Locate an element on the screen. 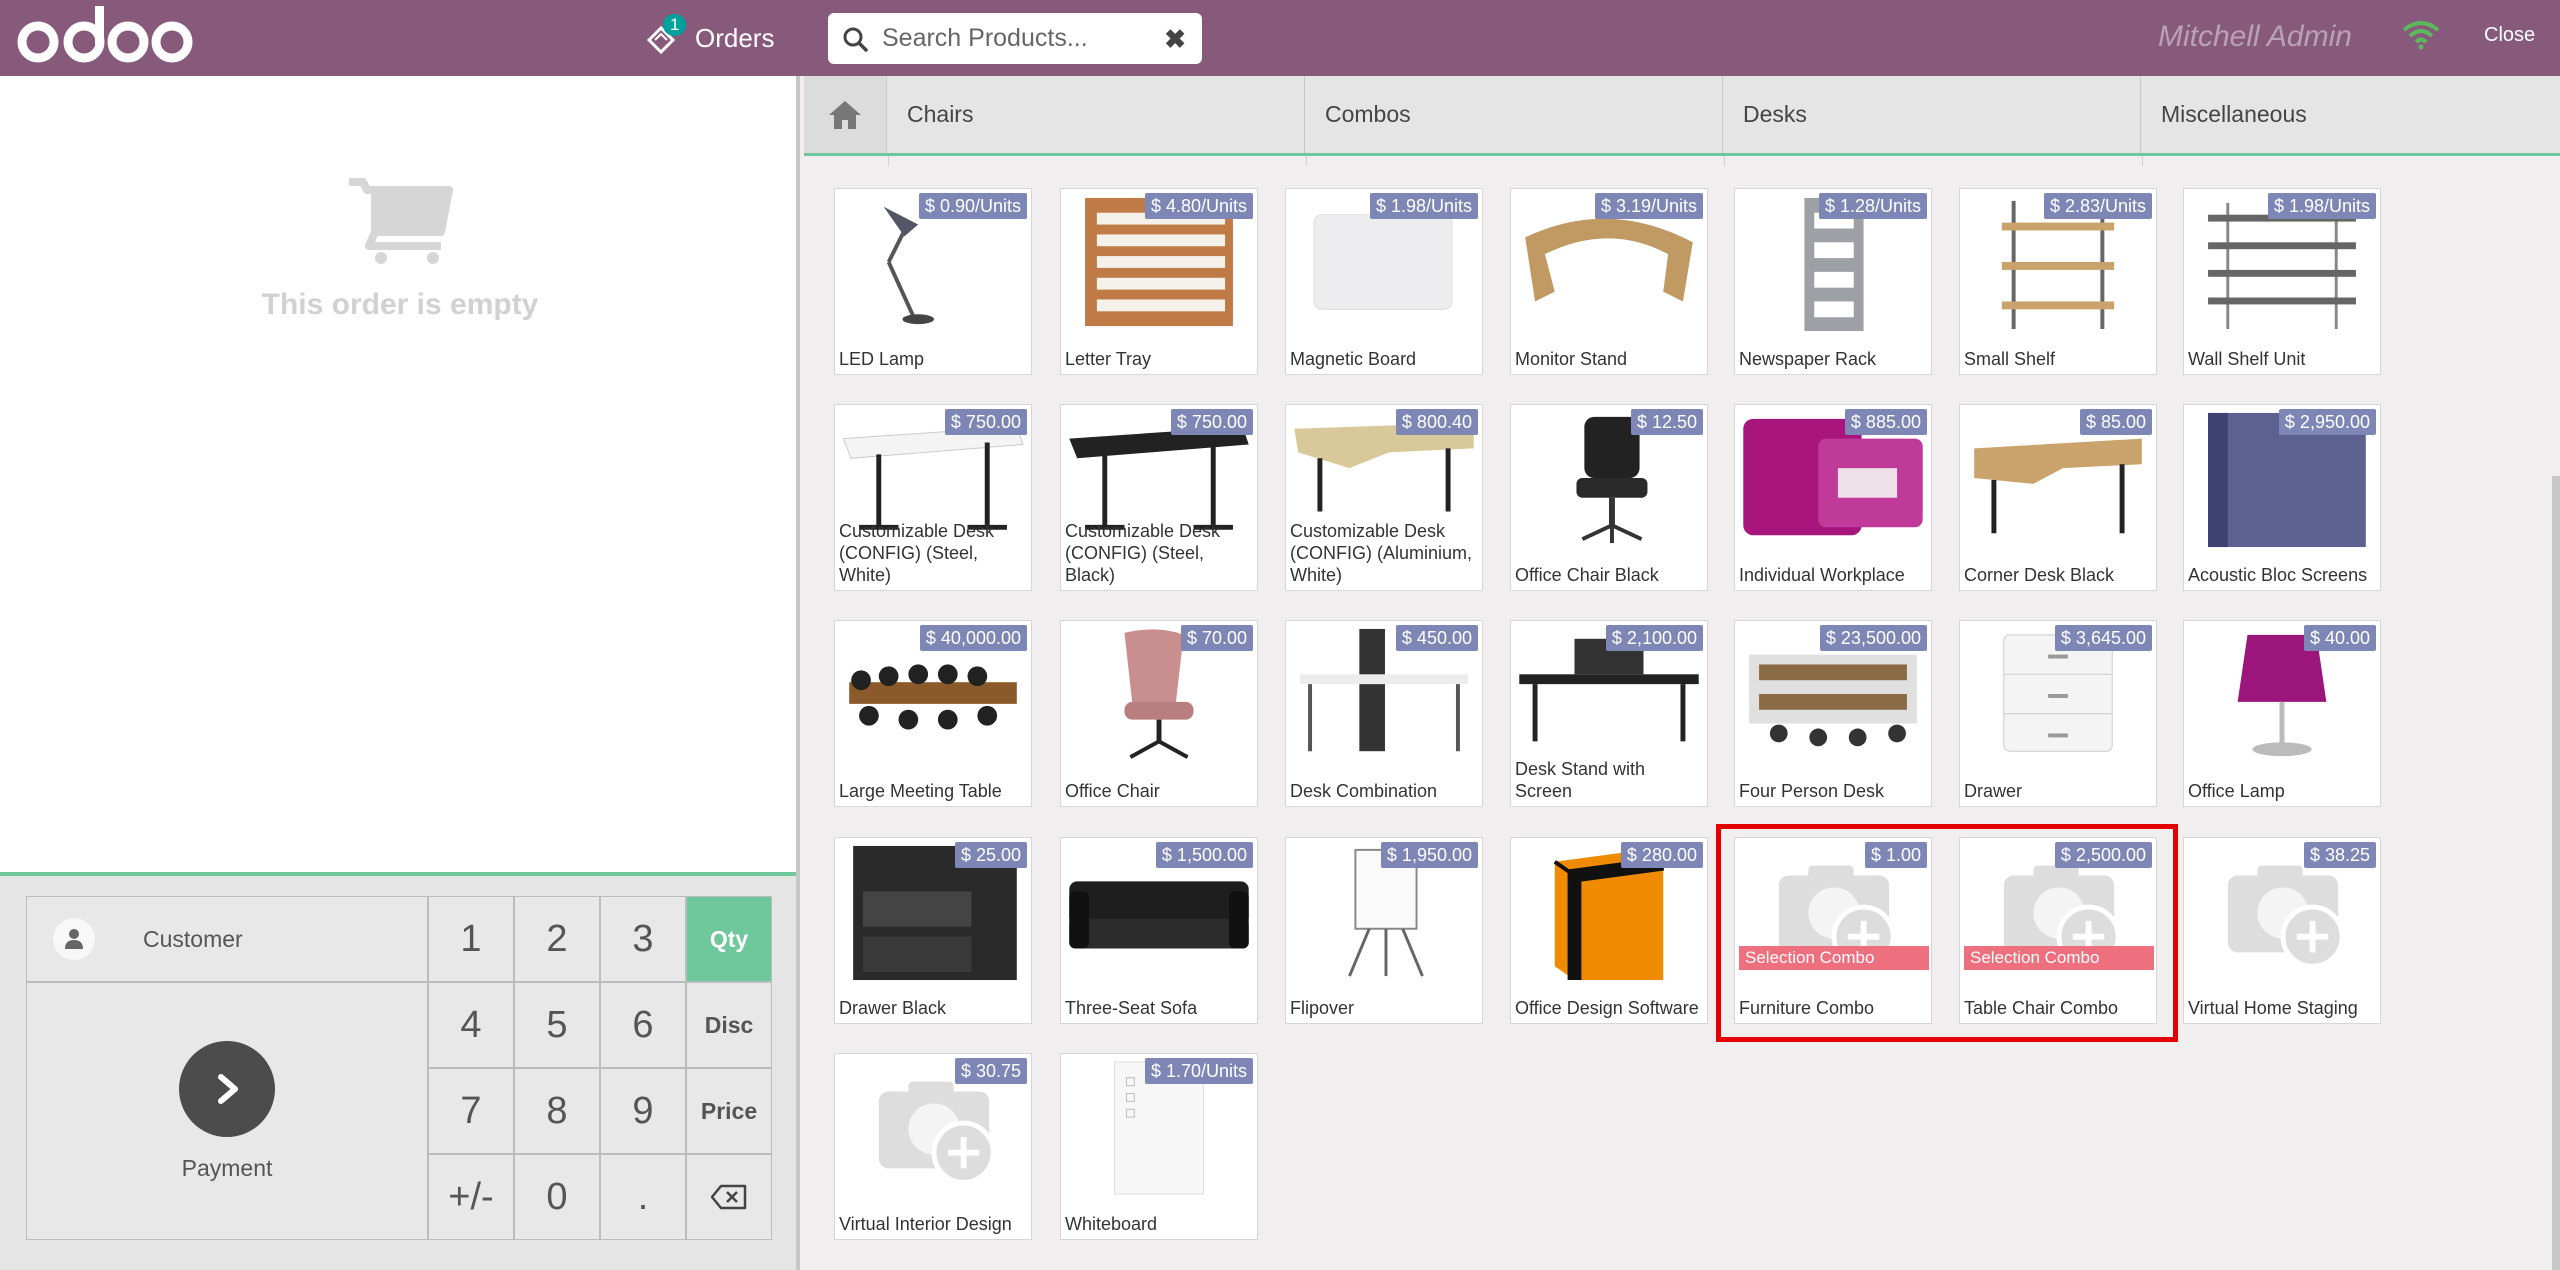 The width and height of the screenshot is (2560, 1270). close-button: Close is located at coordinates (2509, 35).